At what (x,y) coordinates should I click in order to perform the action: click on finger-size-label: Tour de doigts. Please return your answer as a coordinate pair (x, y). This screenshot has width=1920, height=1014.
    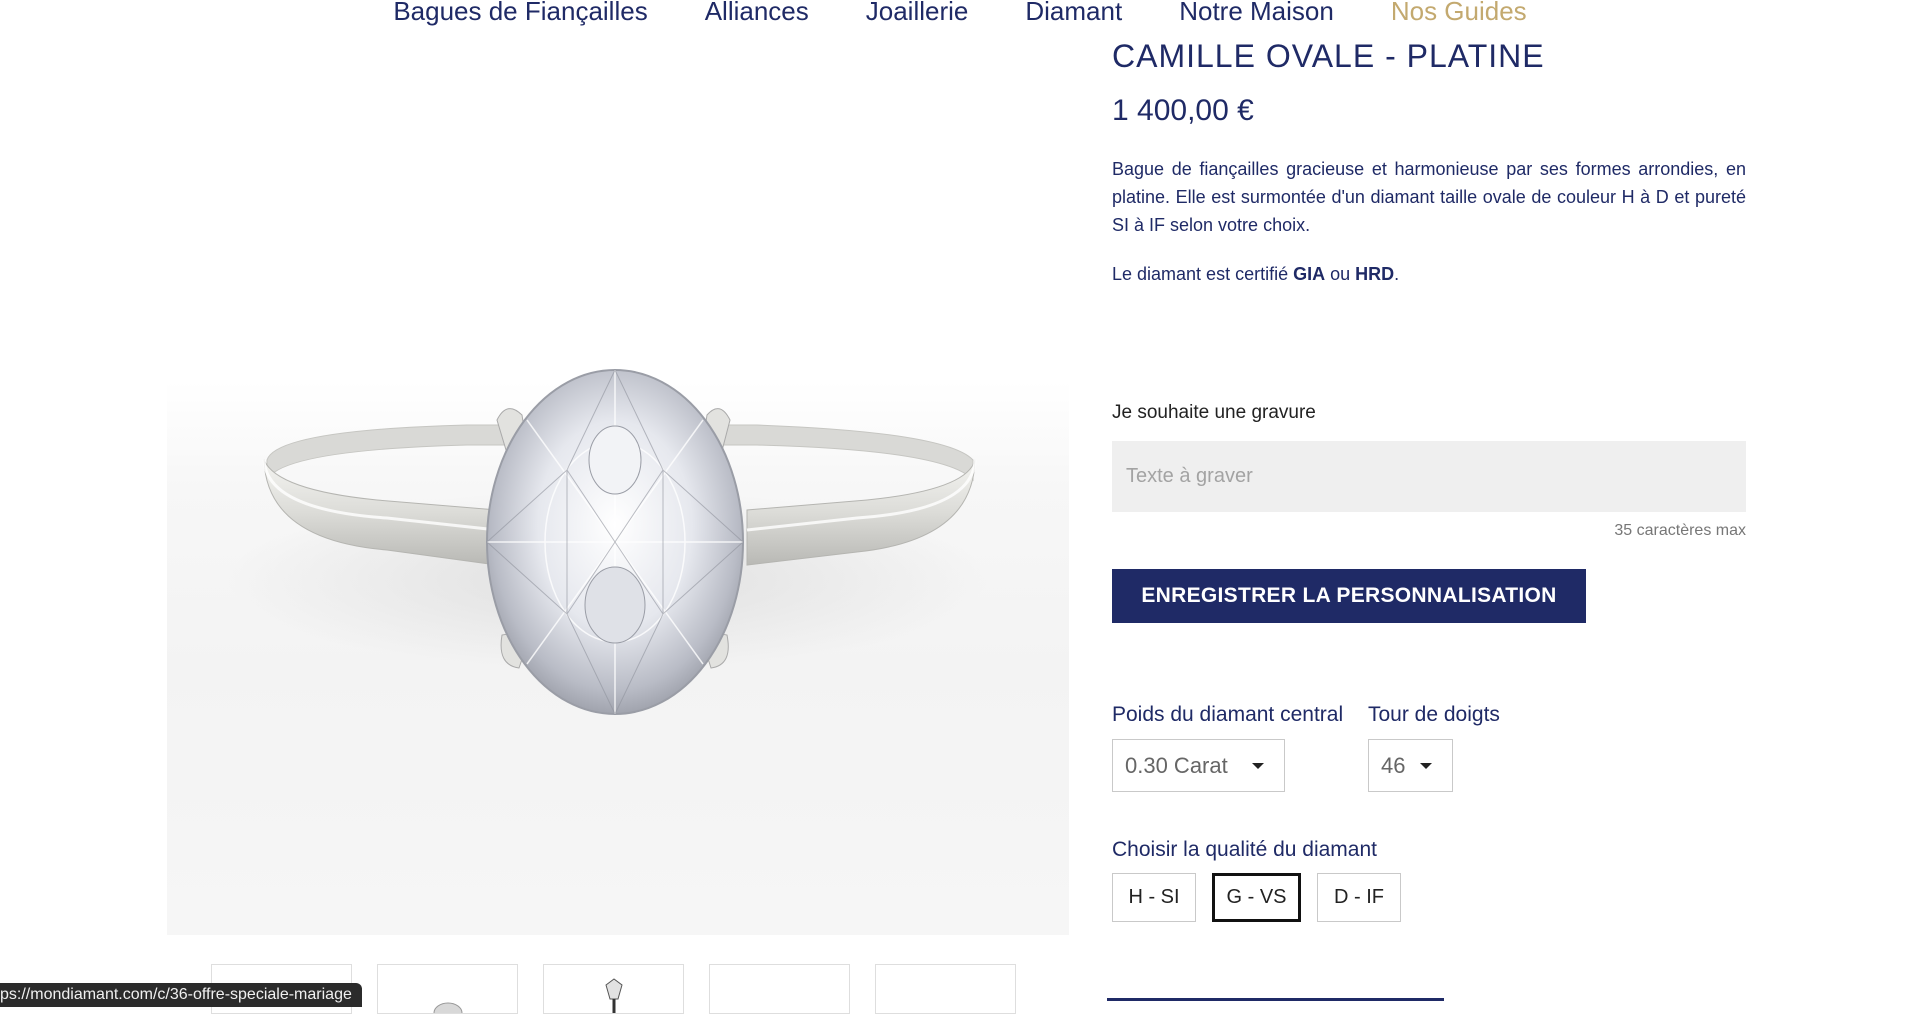
    Looking at the image, I should click on (1434, 714).